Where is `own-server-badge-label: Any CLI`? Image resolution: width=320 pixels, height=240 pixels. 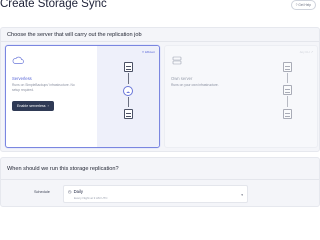 own-server-badge-label: Any CLI is located at coordinates (304, 52).